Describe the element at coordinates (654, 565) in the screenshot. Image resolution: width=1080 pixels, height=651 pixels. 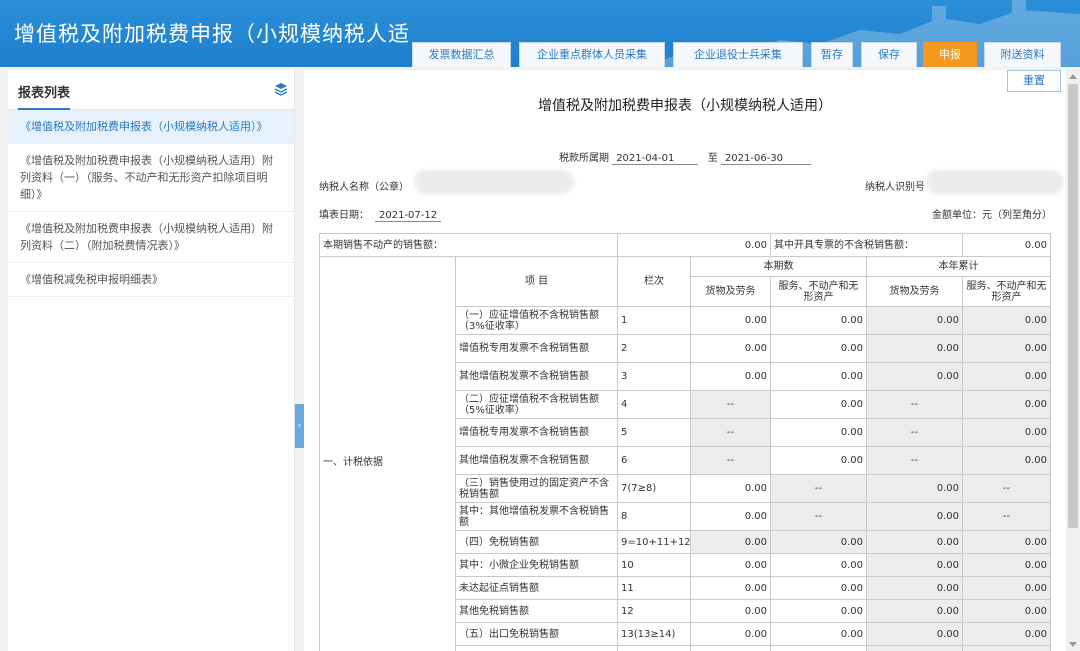
I see `row-col: 10` at that location.